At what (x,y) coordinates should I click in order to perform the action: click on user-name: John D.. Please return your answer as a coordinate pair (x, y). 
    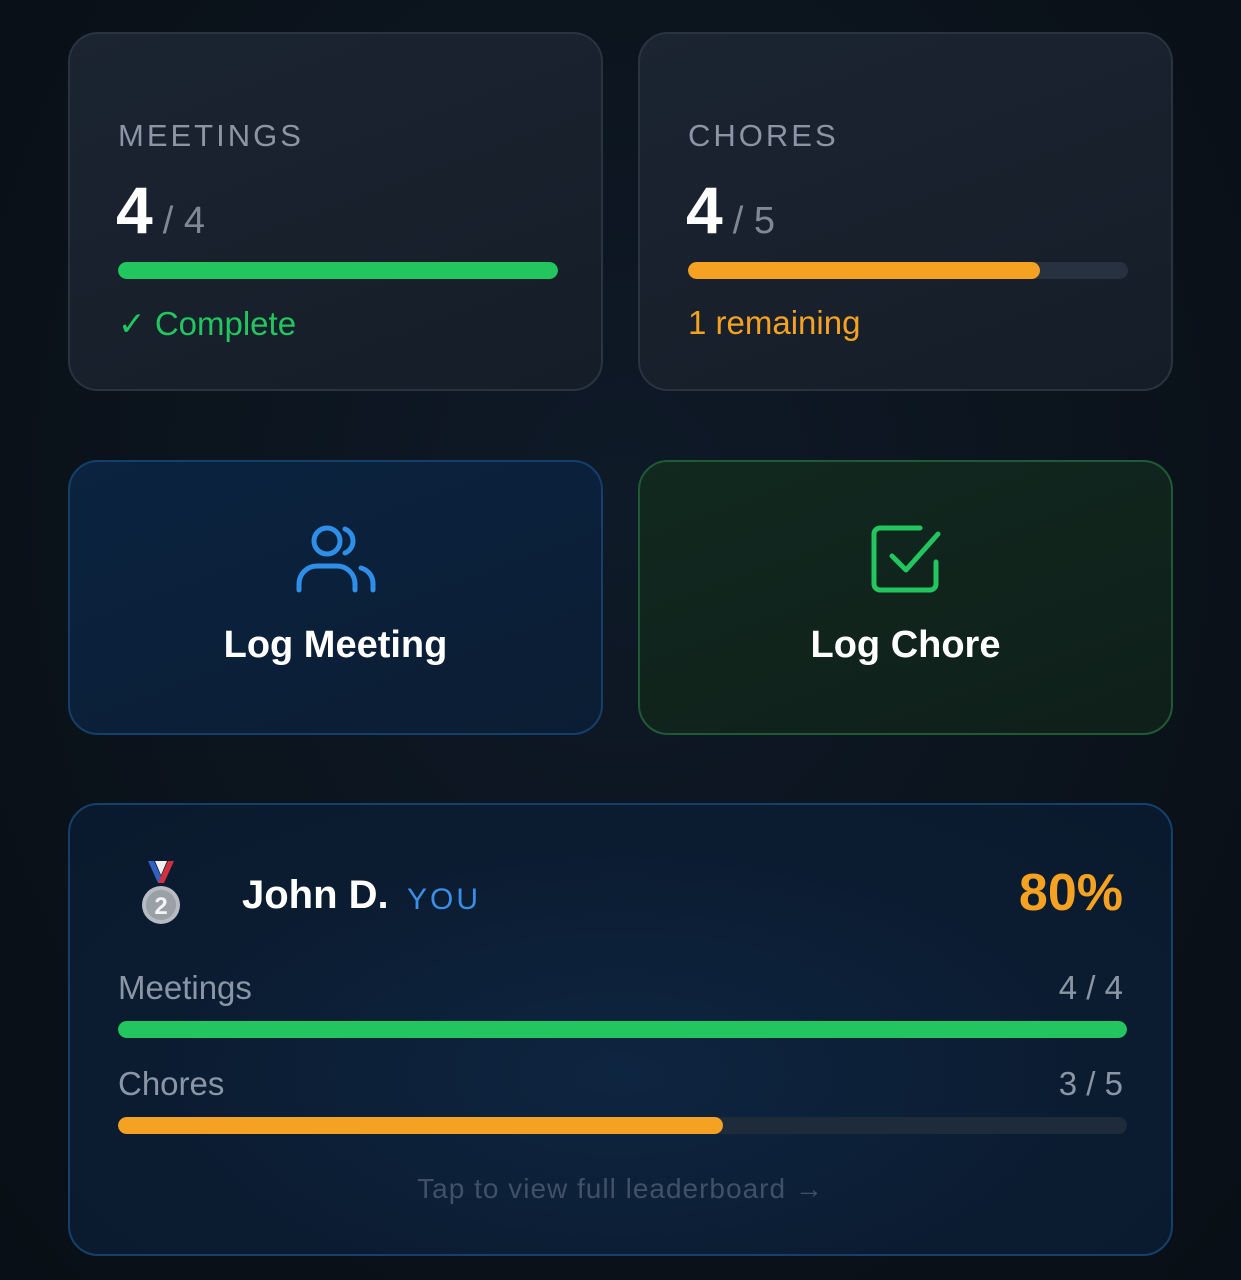
    Looking at the image, I should click on (315, 895).